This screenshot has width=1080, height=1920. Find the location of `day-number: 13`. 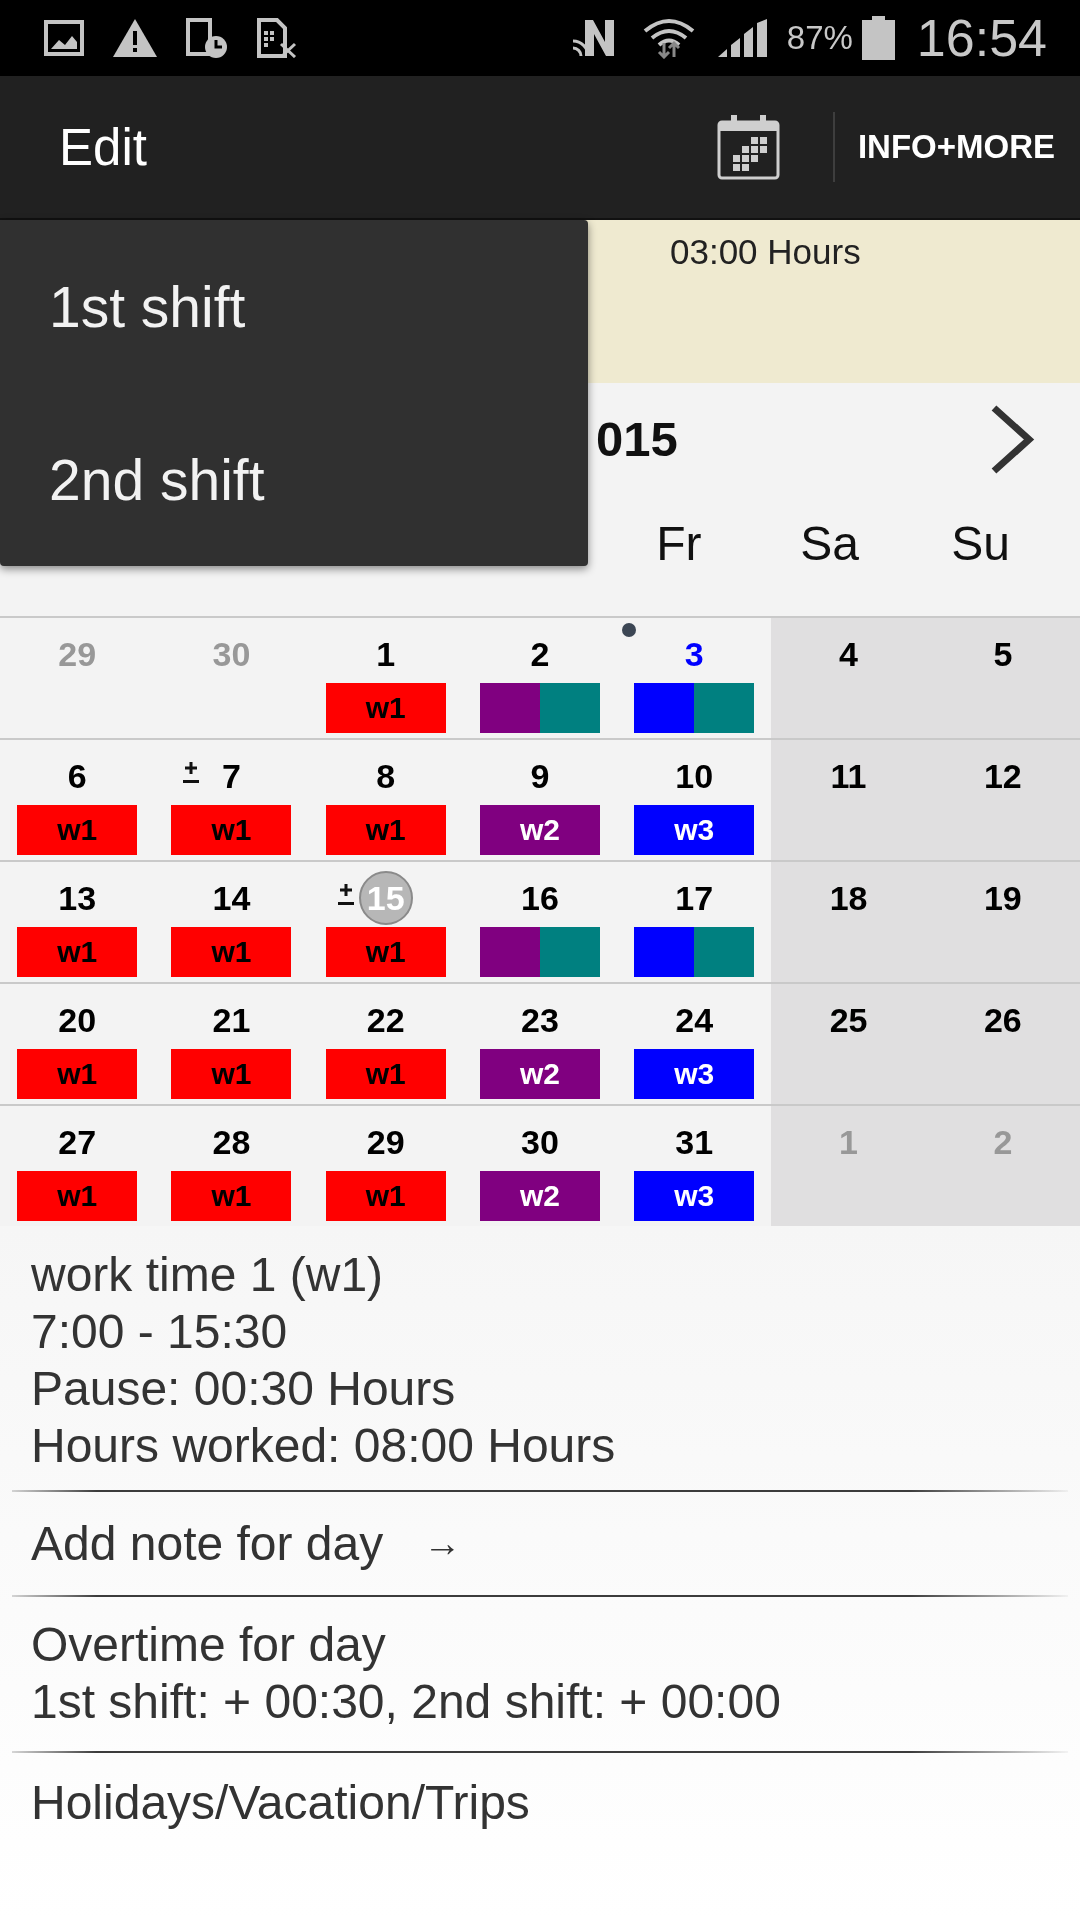

day-number: 13 is located at coordinates (77, 898).